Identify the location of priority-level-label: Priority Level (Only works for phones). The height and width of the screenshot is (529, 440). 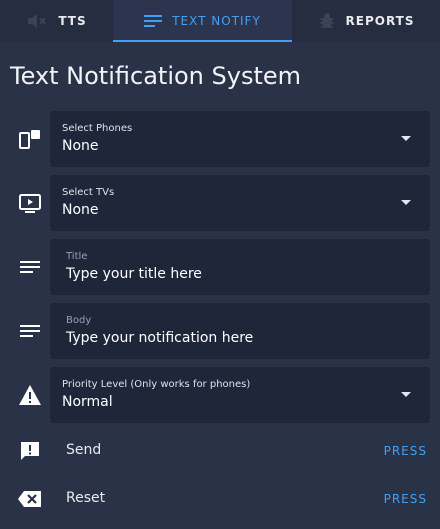
(156, 384).